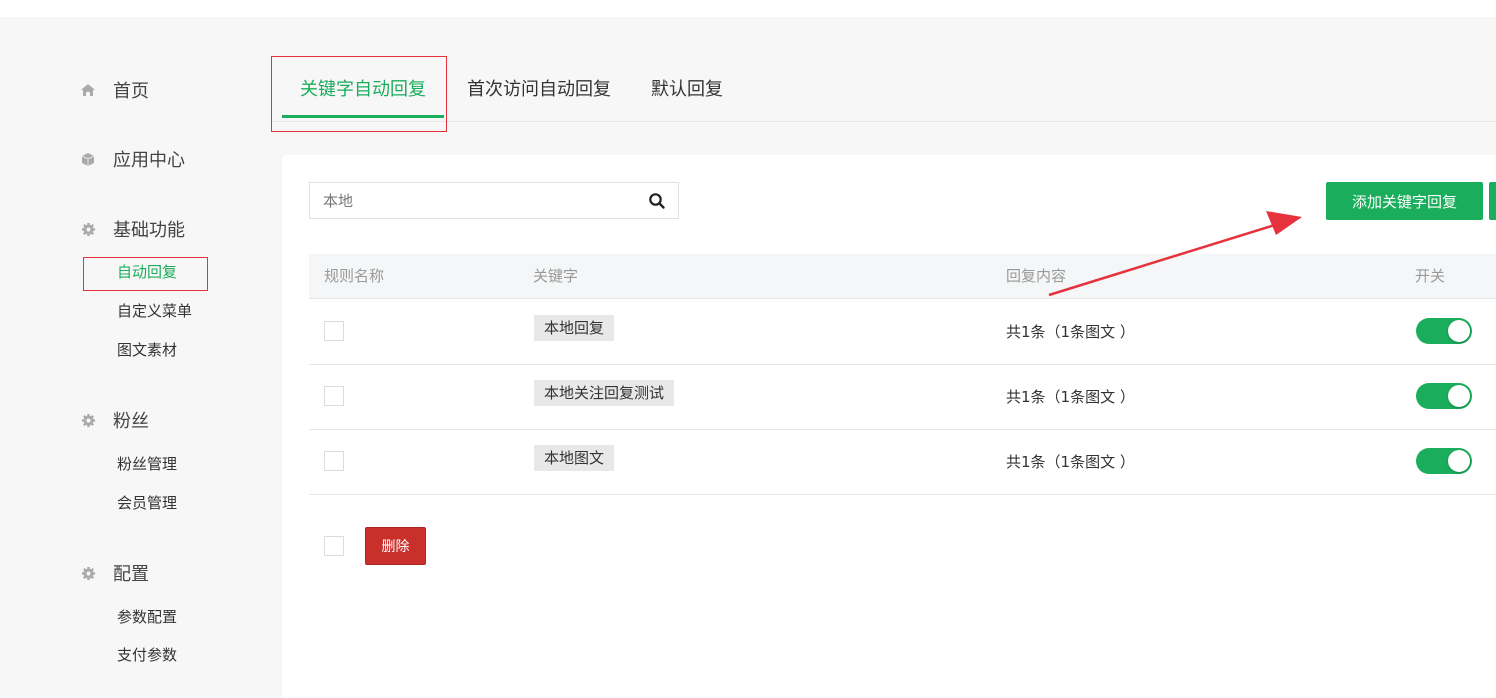  I want to click on tab-first-visit-reply: 首次访问自动回复, so click(539, 88).